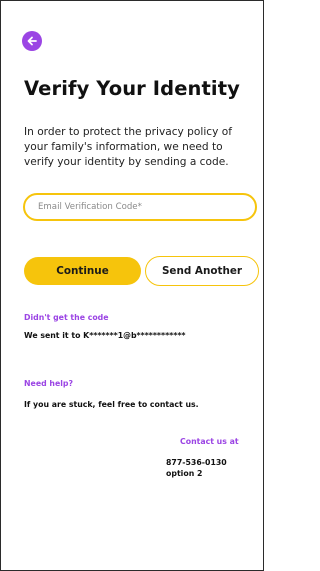  I want to click on need-help-label: Need help?, so click(49, 383).